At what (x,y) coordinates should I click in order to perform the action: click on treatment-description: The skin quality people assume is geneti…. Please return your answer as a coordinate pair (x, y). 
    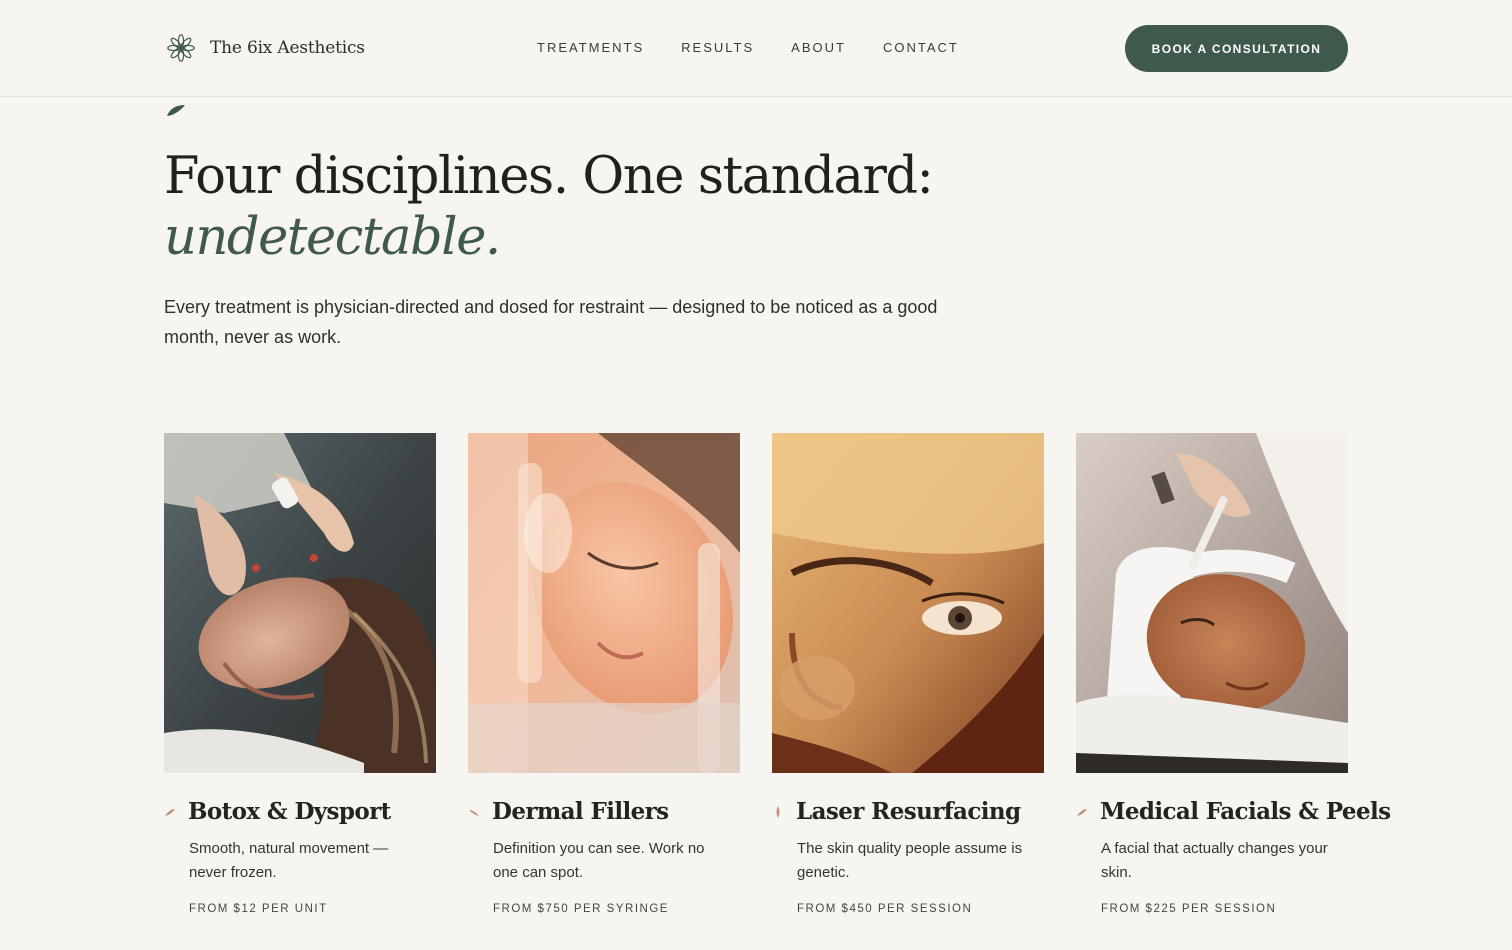
    Looking at the image, I should click on (910, 860).